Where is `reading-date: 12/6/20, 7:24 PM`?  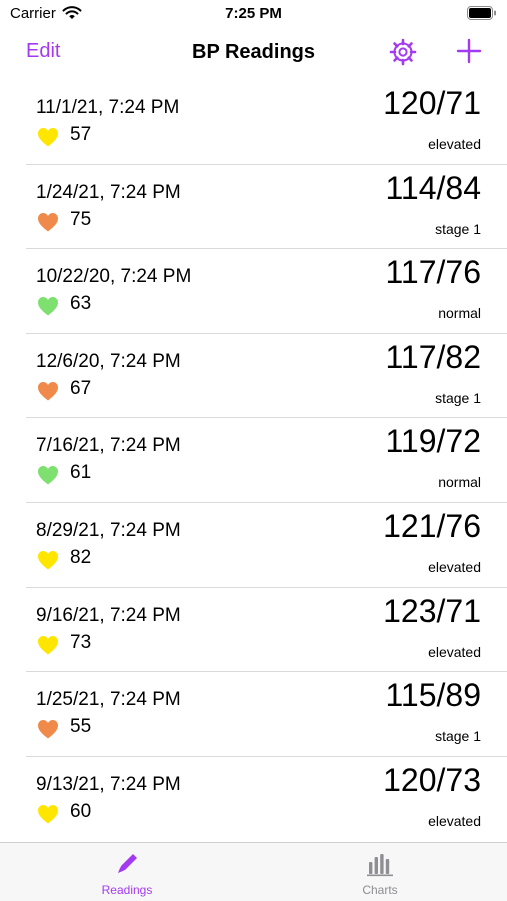 reading-date: 12/6/20, 7:24 PM is located at coordinates (108, 361).